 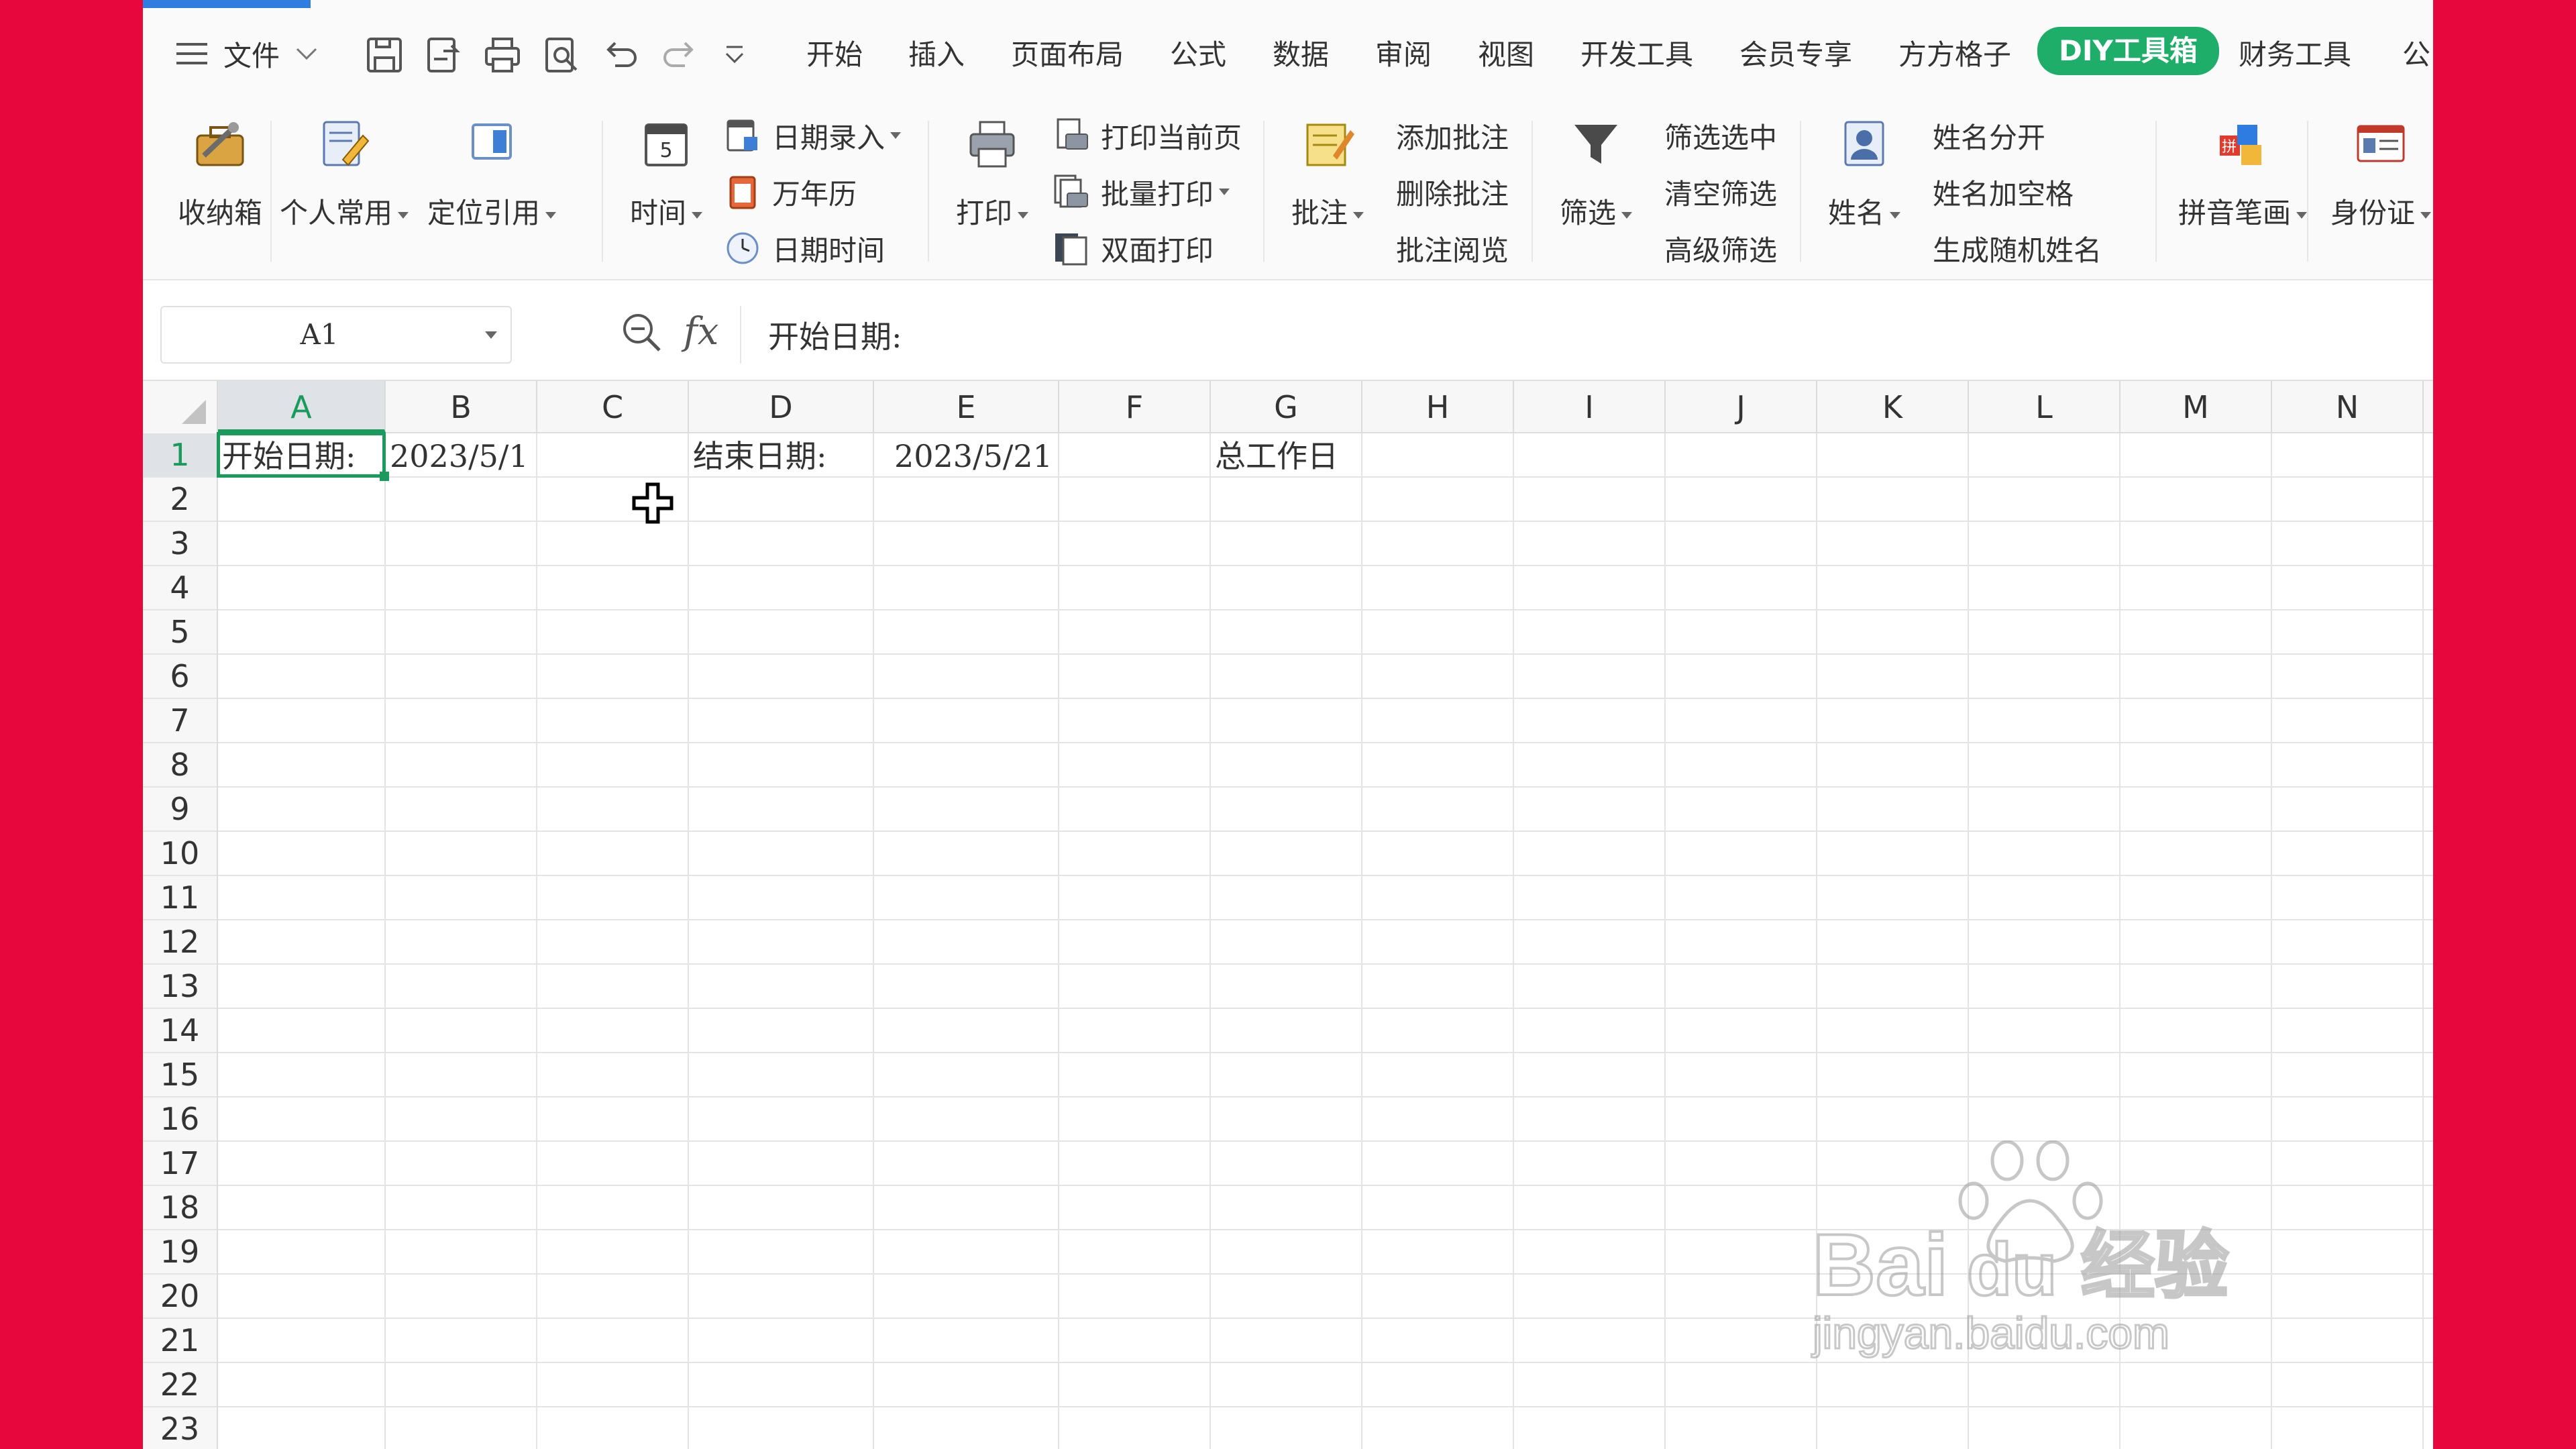 I want to click on ribbon-separator, so click(x=602, y=191).